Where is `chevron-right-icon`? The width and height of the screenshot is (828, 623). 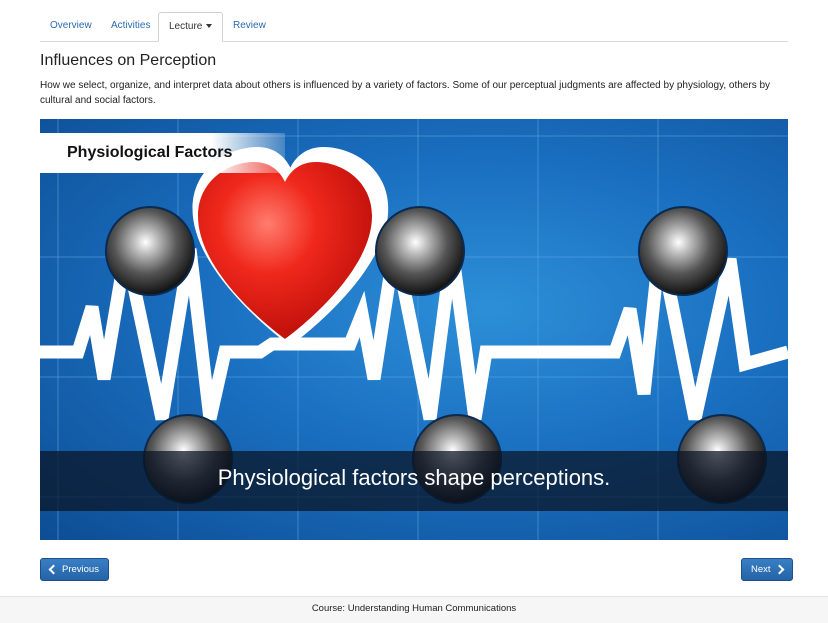 chevron-right-icon is located at coordinates (779, 569).